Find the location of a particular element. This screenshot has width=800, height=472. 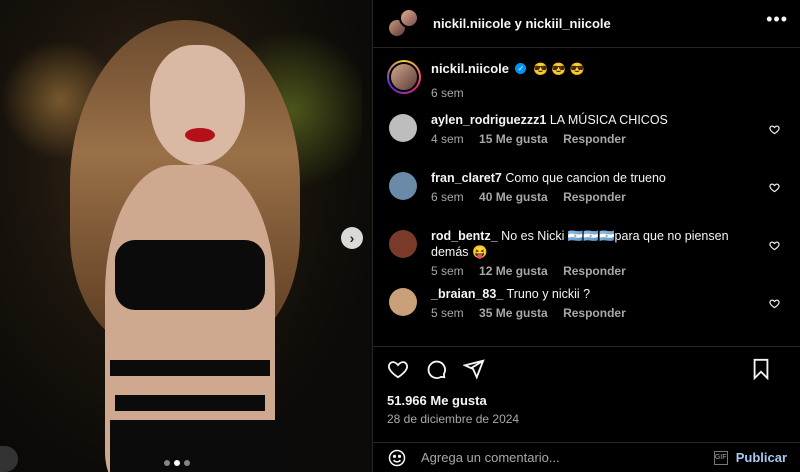

comment-meta: 6 sem 40 Me gusta Responder is located at coordinates (563, 197).